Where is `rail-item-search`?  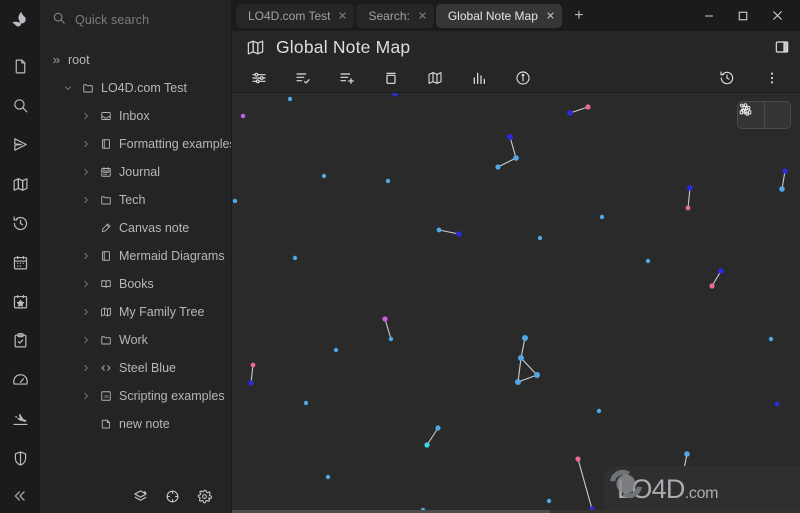
rail-item-search is located at coordinates (20, 105).